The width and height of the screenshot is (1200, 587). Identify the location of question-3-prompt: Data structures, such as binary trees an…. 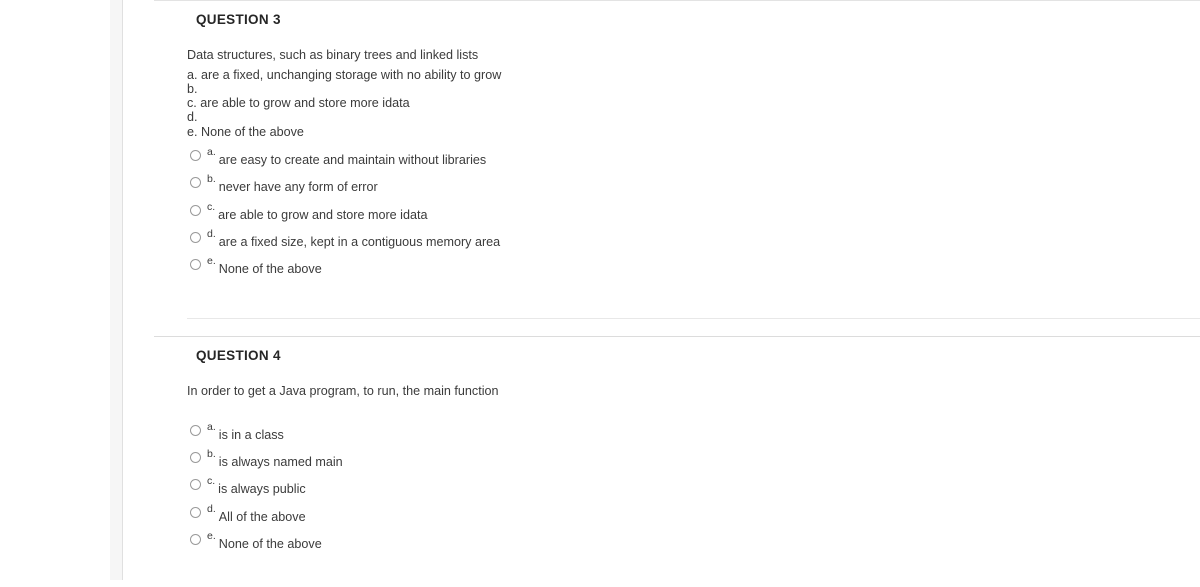
(333, 55).